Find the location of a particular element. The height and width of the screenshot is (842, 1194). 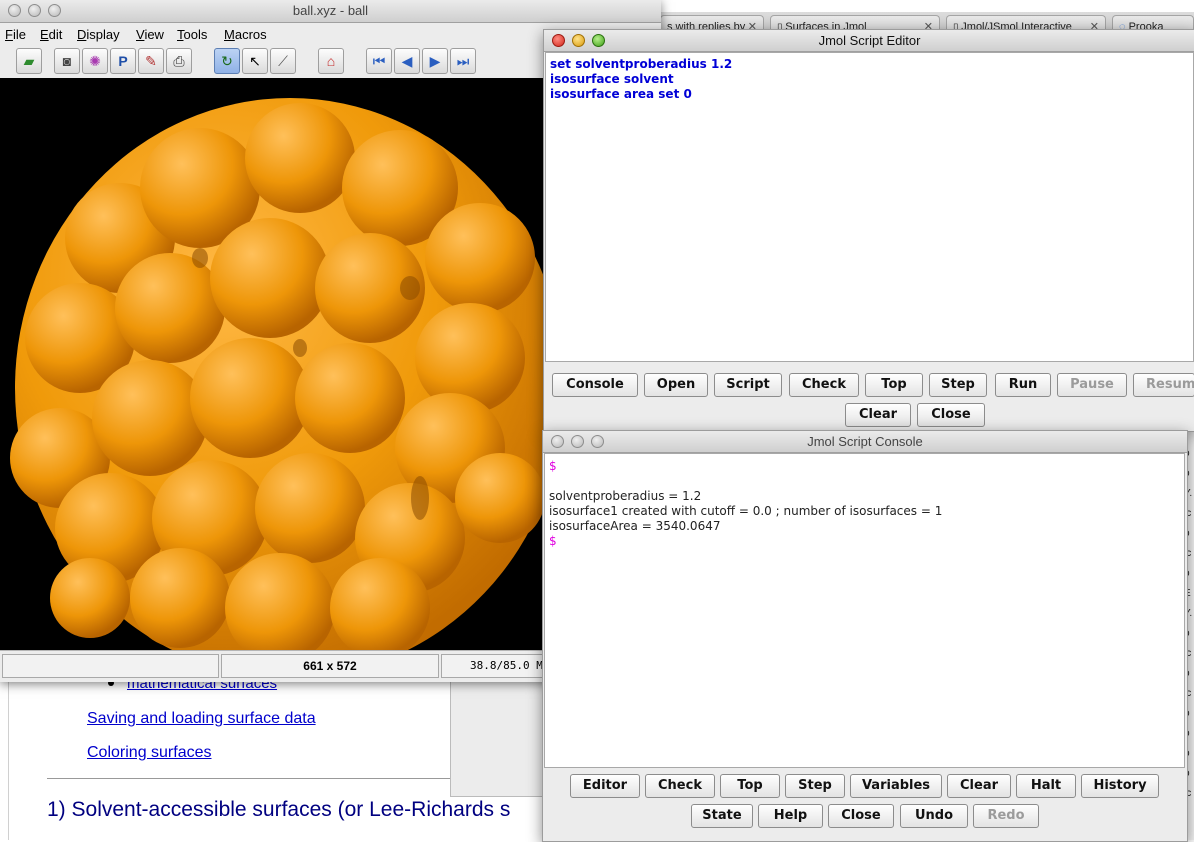

editor-titlebar: Jmol Script Editor is located at coordinates (869, 41).